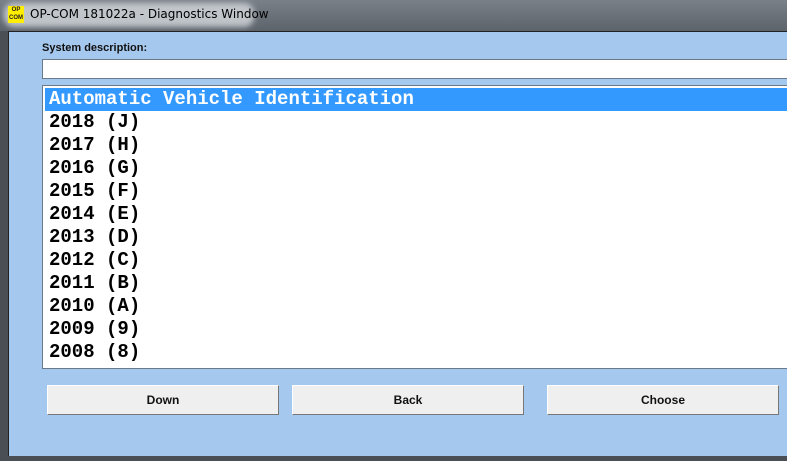 The image size is (787, 461). Describe the element at coordinates (416, 145) in the screenshot. I see `list-item: 2017 (H)` at that location.